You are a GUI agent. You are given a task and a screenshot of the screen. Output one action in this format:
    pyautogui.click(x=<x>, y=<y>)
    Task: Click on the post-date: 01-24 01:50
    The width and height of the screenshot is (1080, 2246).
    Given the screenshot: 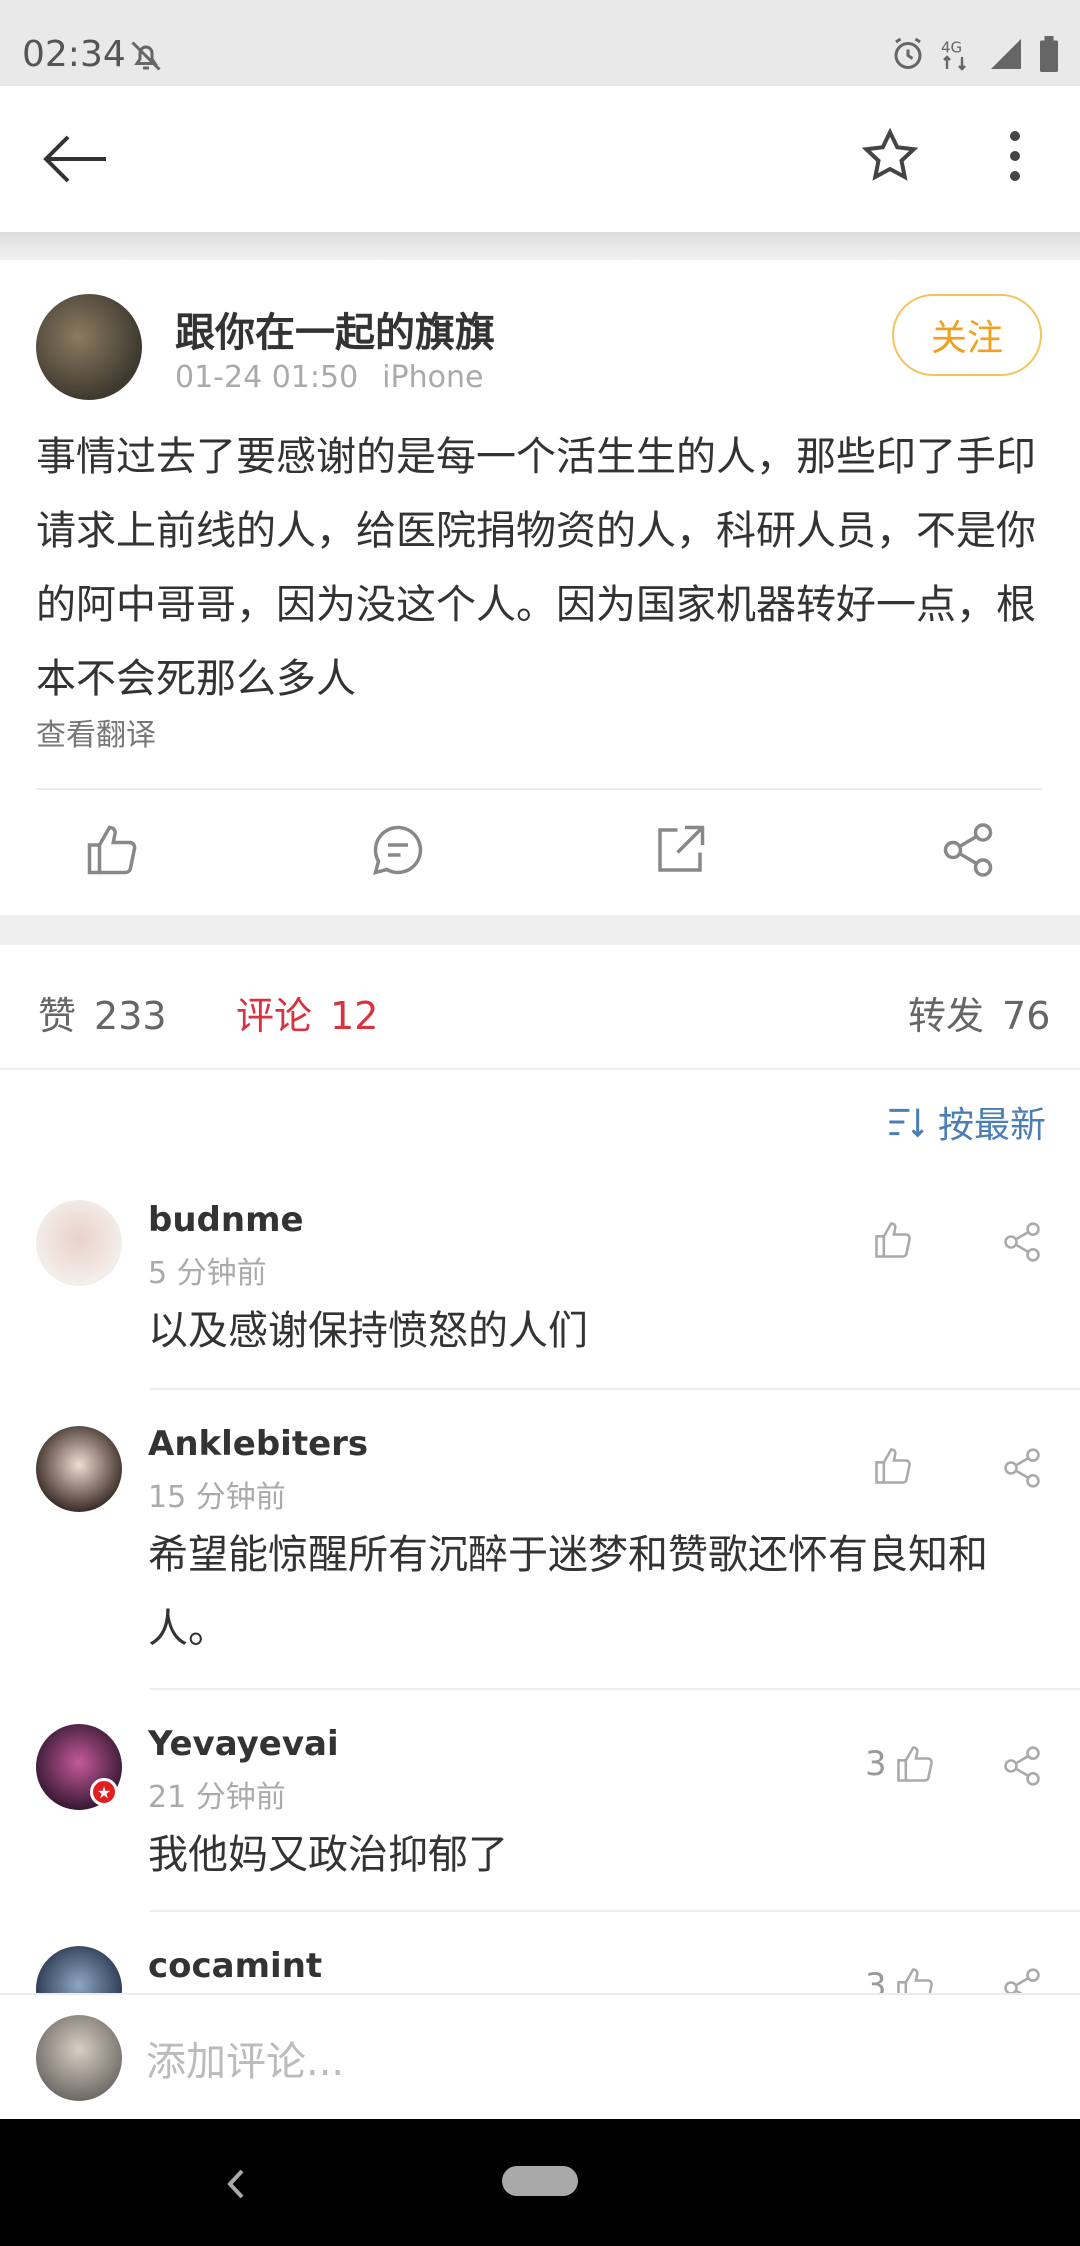 What is the action you would take?
    pyautogui.click(x=267, y=377)
    